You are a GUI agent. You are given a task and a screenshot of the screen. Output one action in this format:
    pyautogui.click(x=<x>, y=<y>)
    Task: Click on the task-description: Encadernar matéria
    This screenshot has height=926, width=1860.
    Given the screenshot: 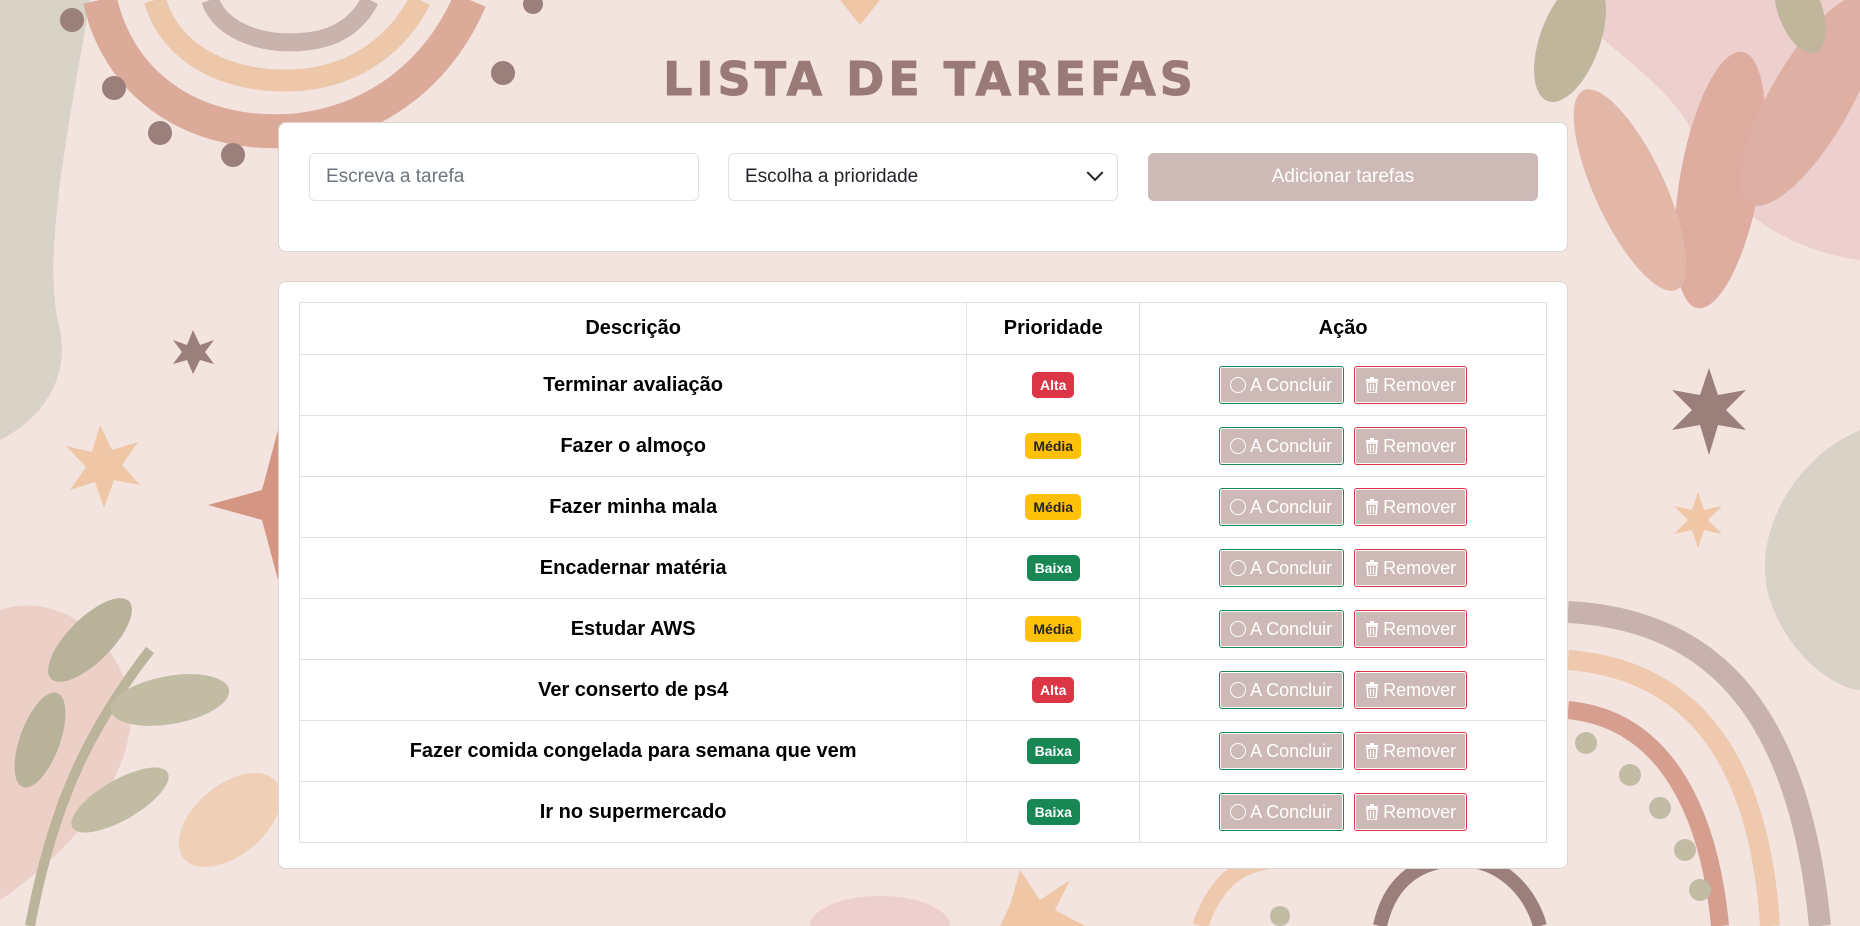 What is the action you would take?
    pyautogui.click(x=633, y=568)
    